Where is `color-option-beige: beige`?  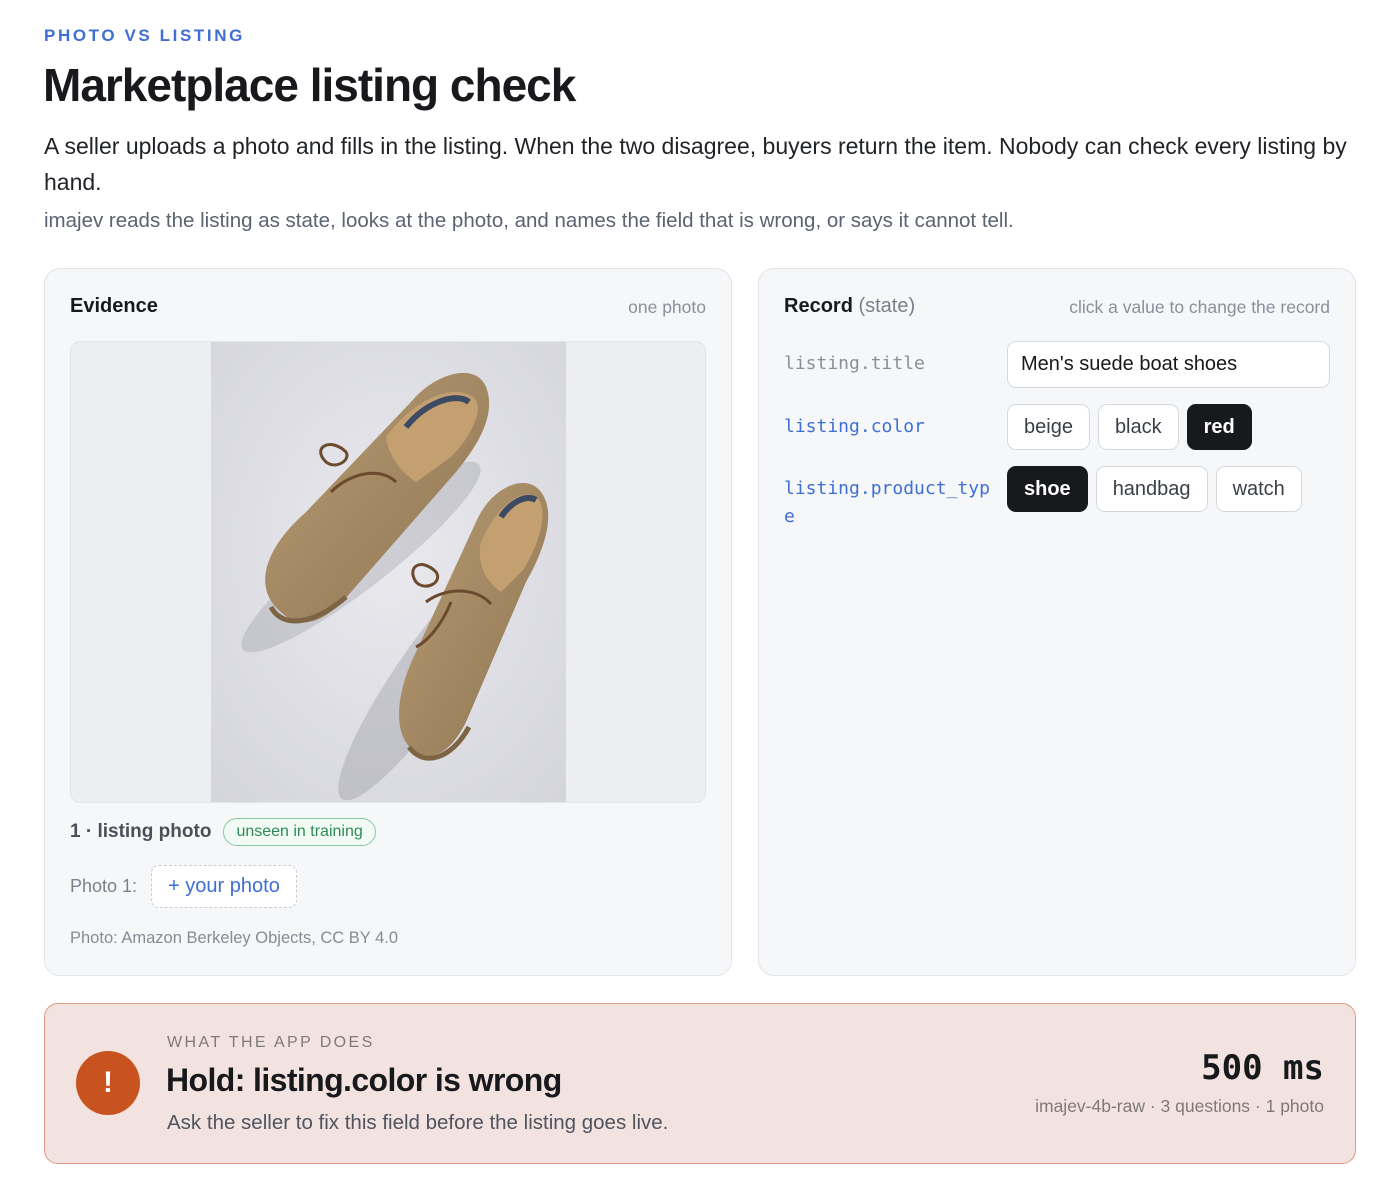
color-option-beige: beige is located at coordinates (1048, 427).